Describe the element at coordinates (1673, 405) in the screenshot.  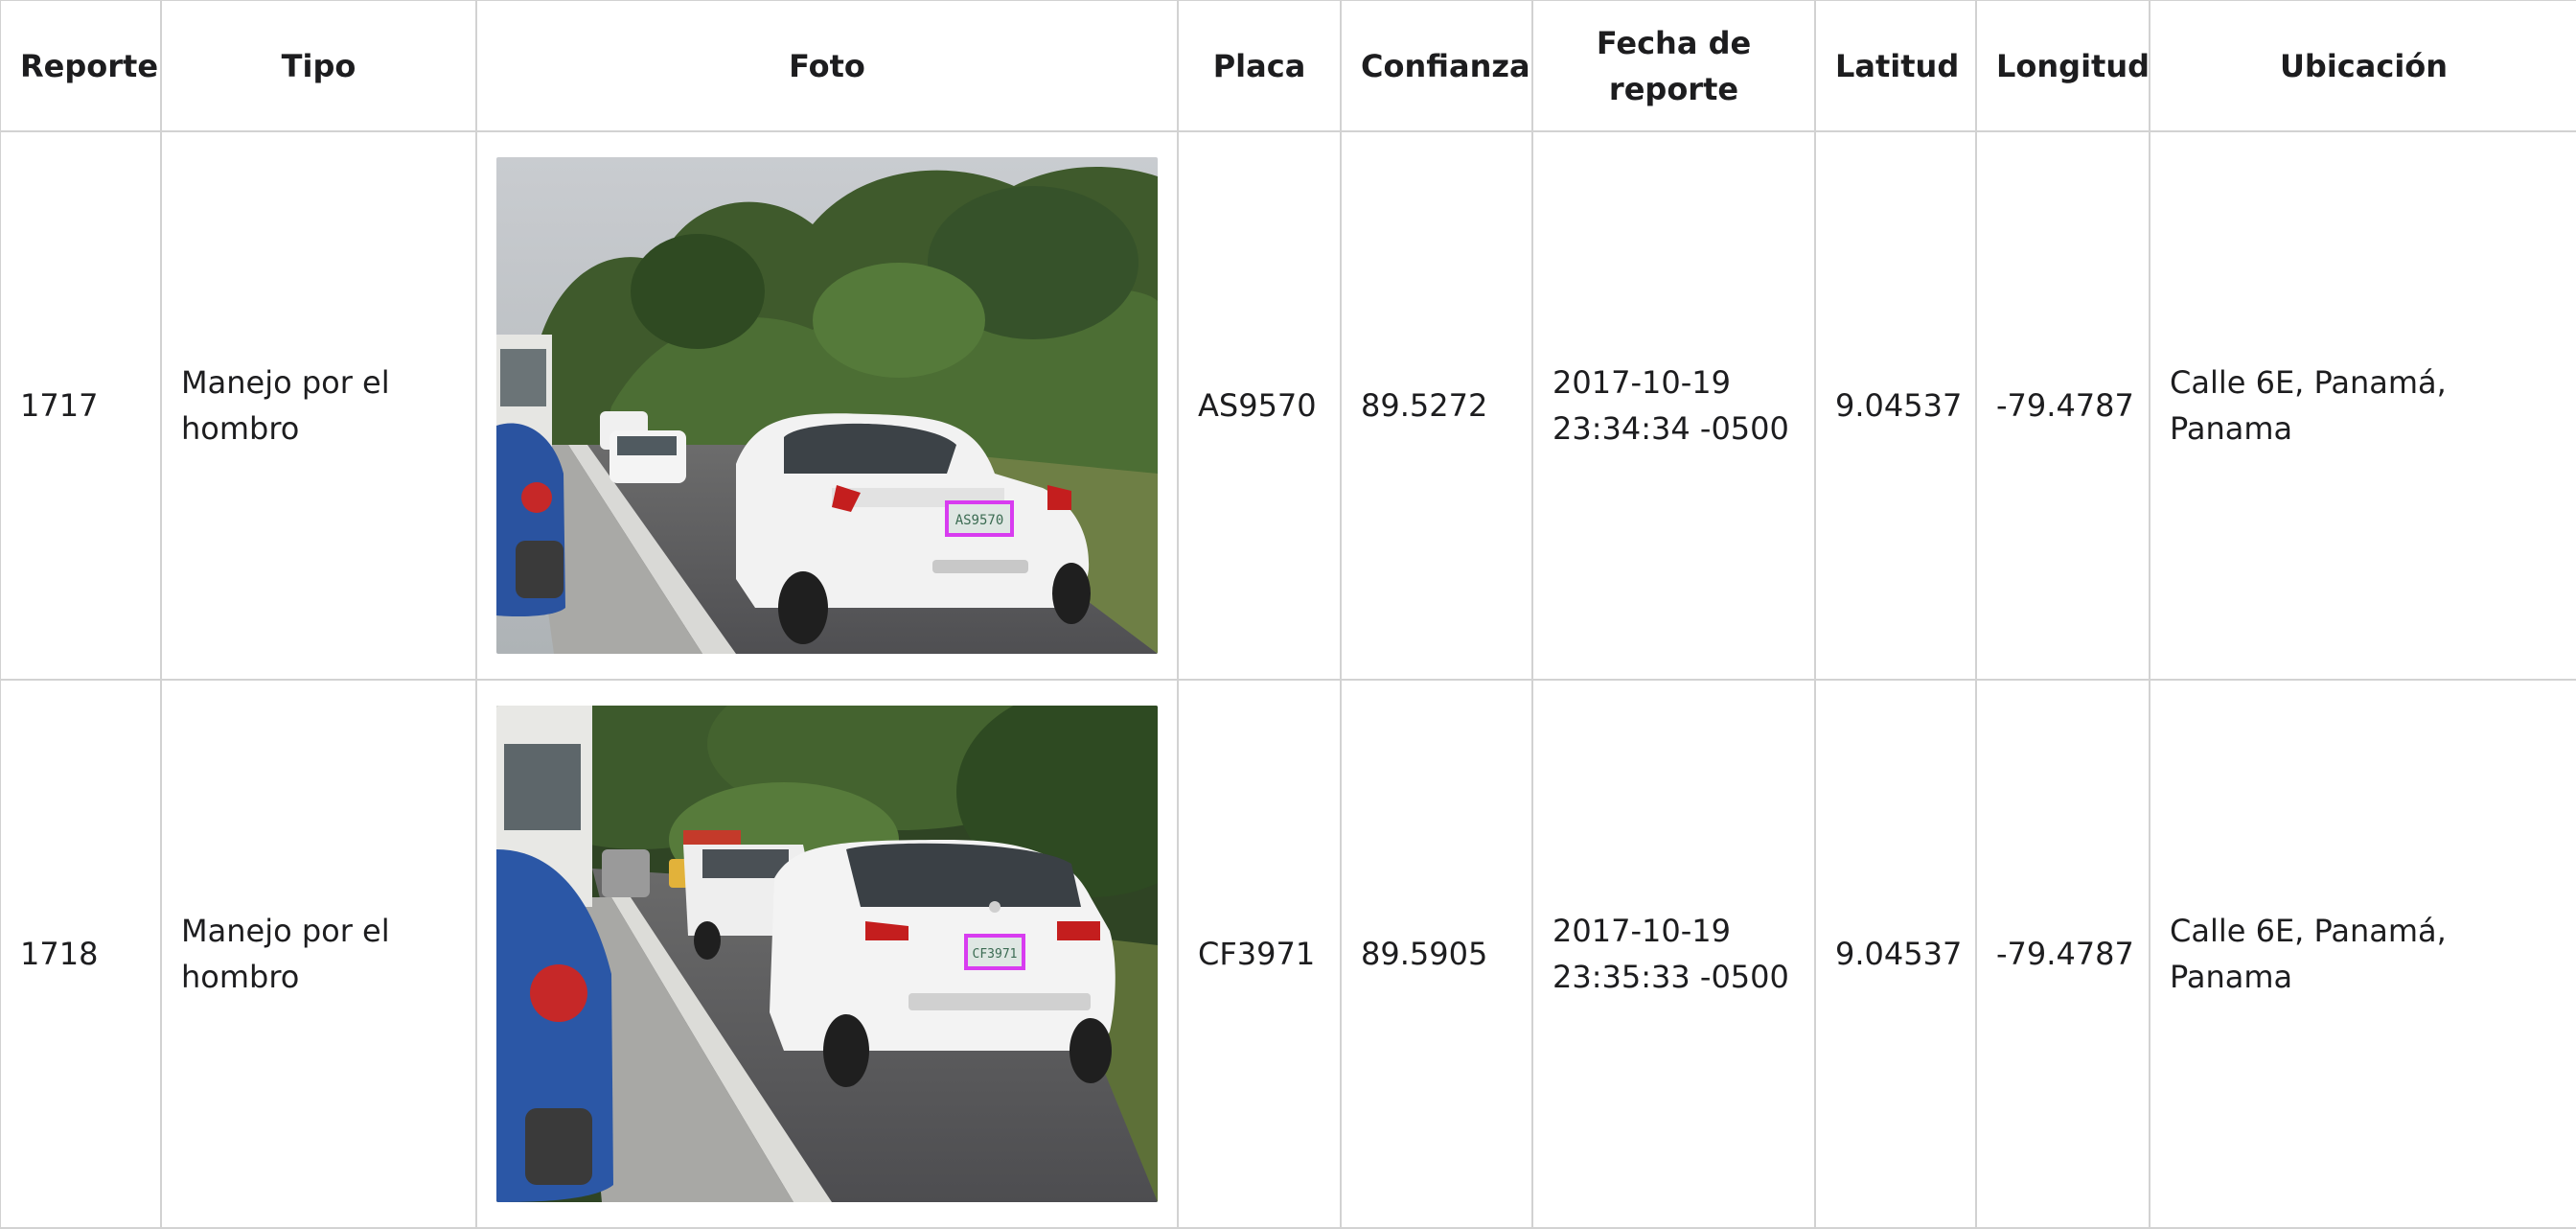
I see `cell-fecha: 2017-10-19 23:34:34 -0500` at that location.